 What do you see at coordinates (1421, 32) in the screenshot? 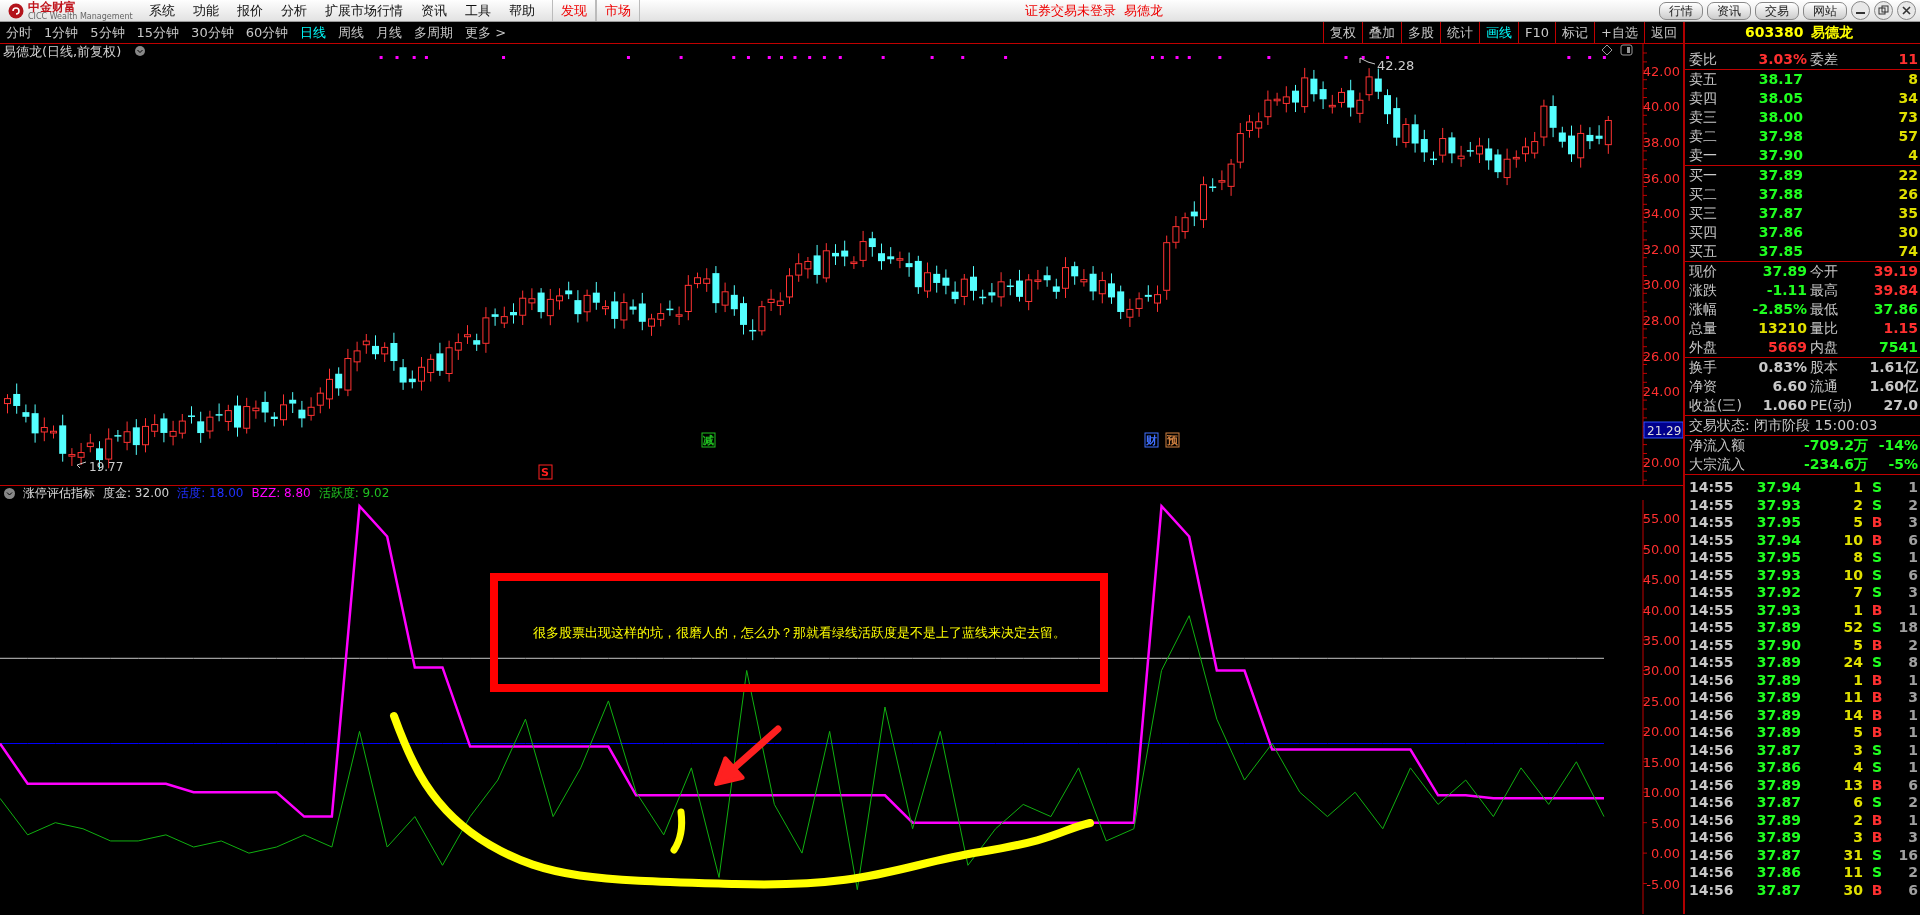
I see `chart-tool-button: 多股` at bounding box center [1421, 32].